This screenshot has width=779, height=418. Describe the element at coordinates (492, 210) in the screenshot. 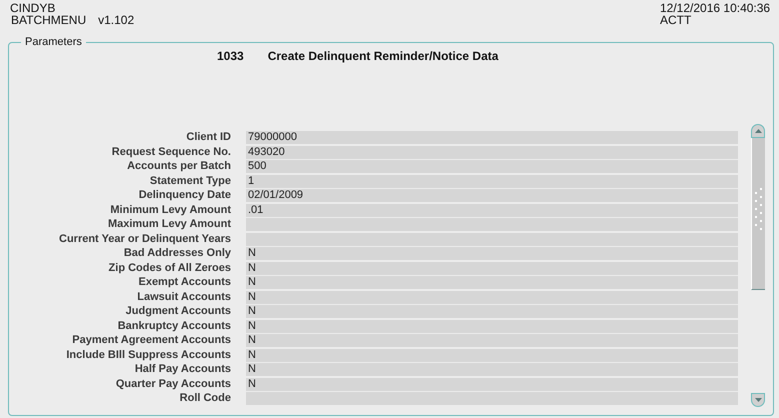

I see `input-field: .01` at that location.